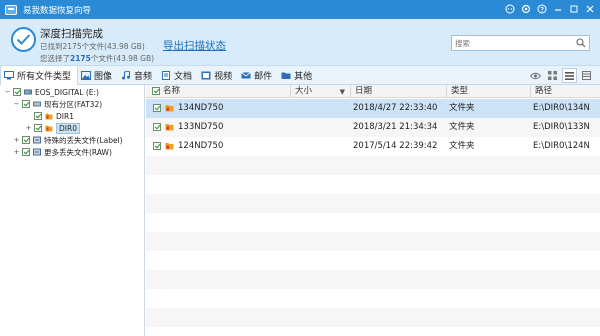 Image resolution: width=600 pixels, height=336 pixels. Describe the element at coordinates (489, 91) in the screenshot. I see `column-header-type: 类型` at that location.